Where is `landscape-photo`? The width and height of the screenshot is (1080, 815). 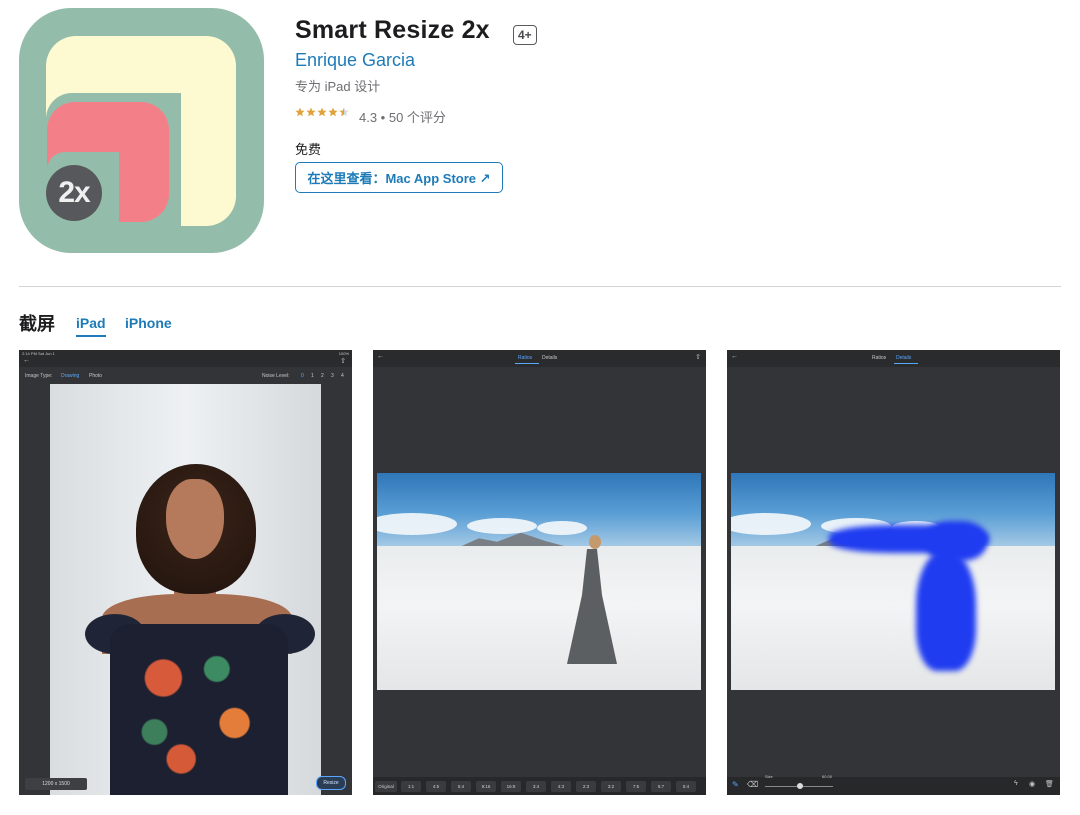 landscape-photo is located at coordinates (539, 581).